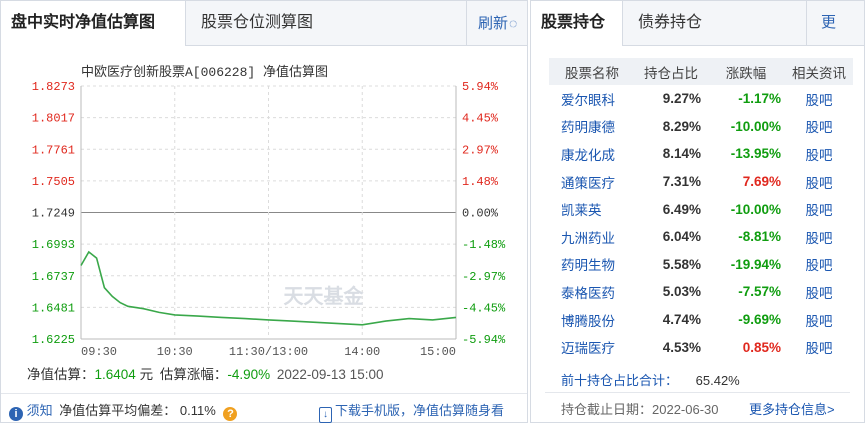 This screenshot has height=424, width=865. What do you see at coordinates (755, 154) in the screenshot?
I see `change-value: -13.95%` at bounding box center [755, 154].